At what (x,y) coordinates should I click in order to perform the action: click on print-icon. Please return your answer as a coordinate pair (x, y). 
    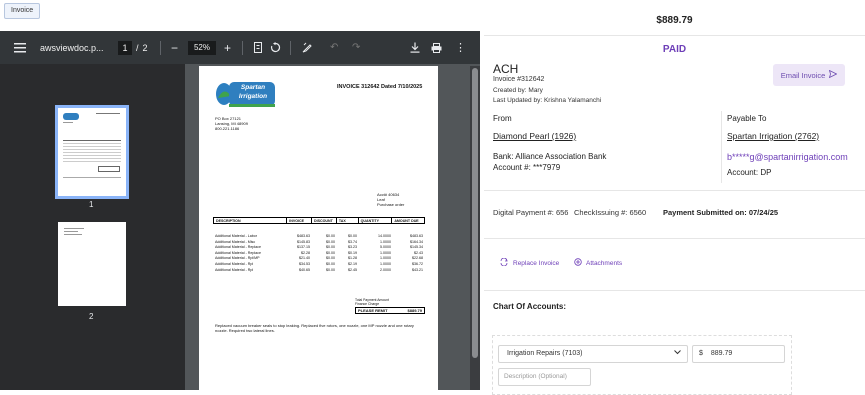
    Looking at the image, I should click on (436, 47).